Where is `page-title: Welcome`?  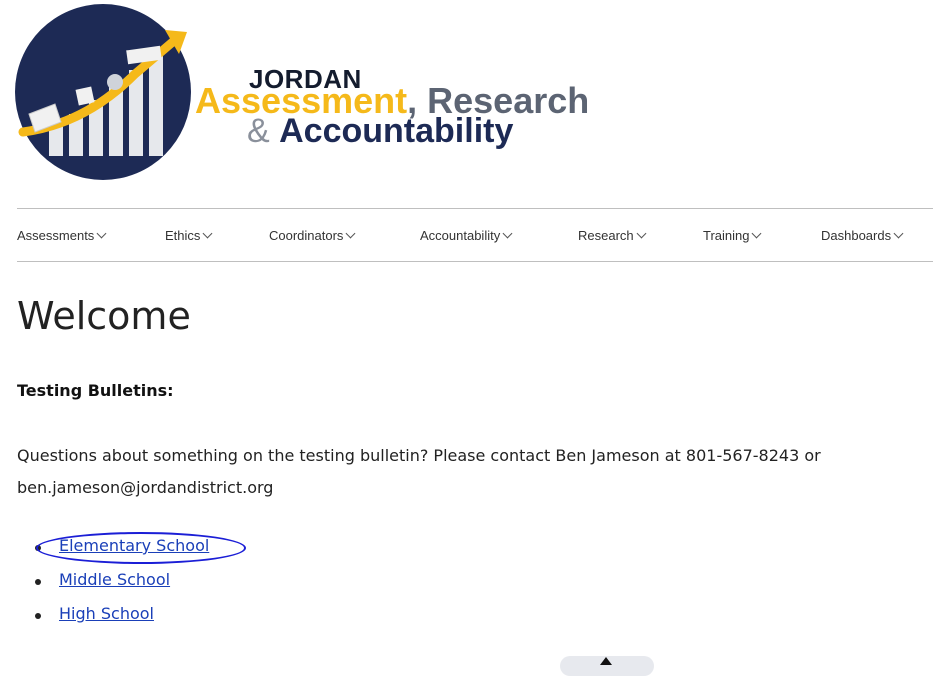
page-title: Welcome is located at coordinates (104, 316).